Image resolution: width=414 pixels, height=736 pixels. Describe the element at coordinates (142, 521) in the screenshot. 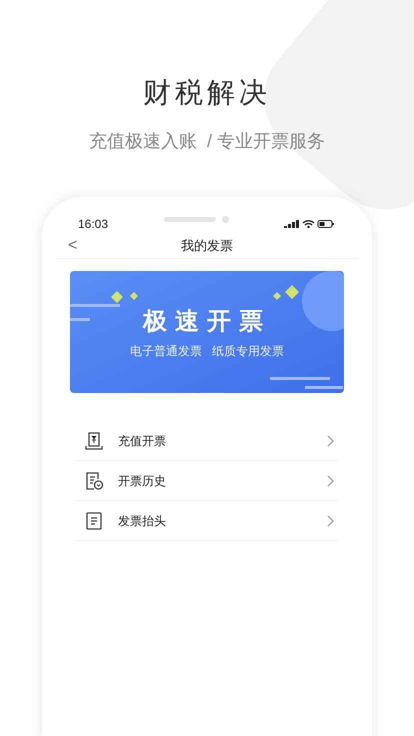

I see `menu-label: 发票抬头` at that location.